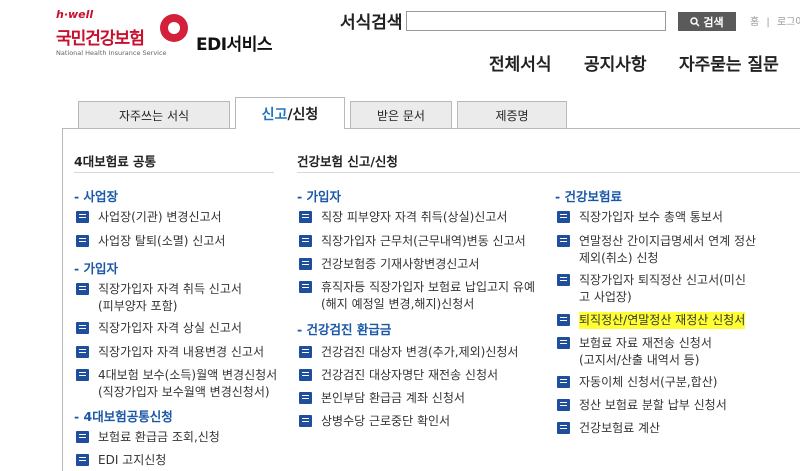 The width and height of the screenshot is (800, 471). Describe the element at coordinates (548, 172) in the screenshot. I see `col2-divider` at that location.